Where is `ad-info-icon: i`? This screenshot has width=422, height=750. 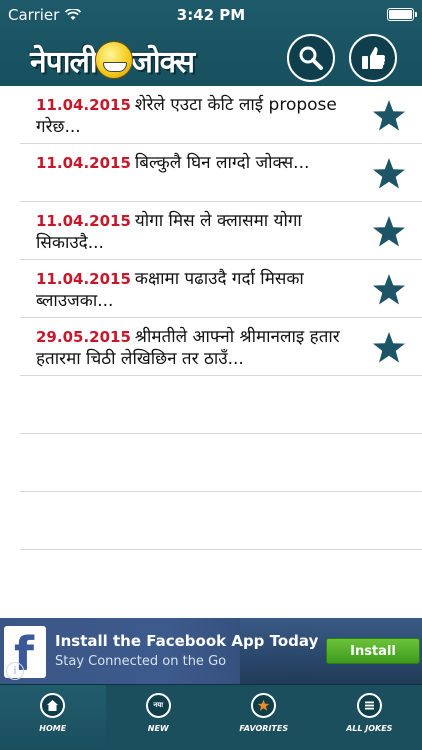
ad-info-icon: i is located at coordinates (15, 671).